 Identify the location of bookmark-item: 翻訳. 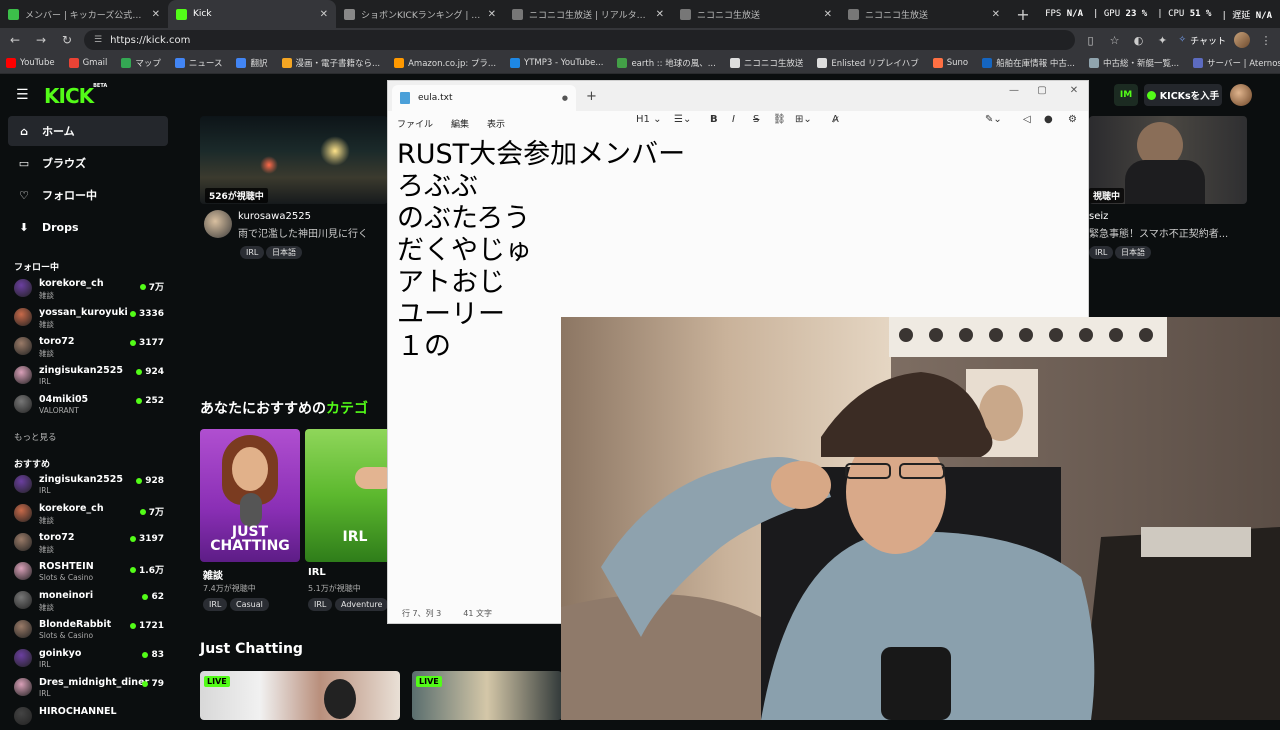
(252, 63).